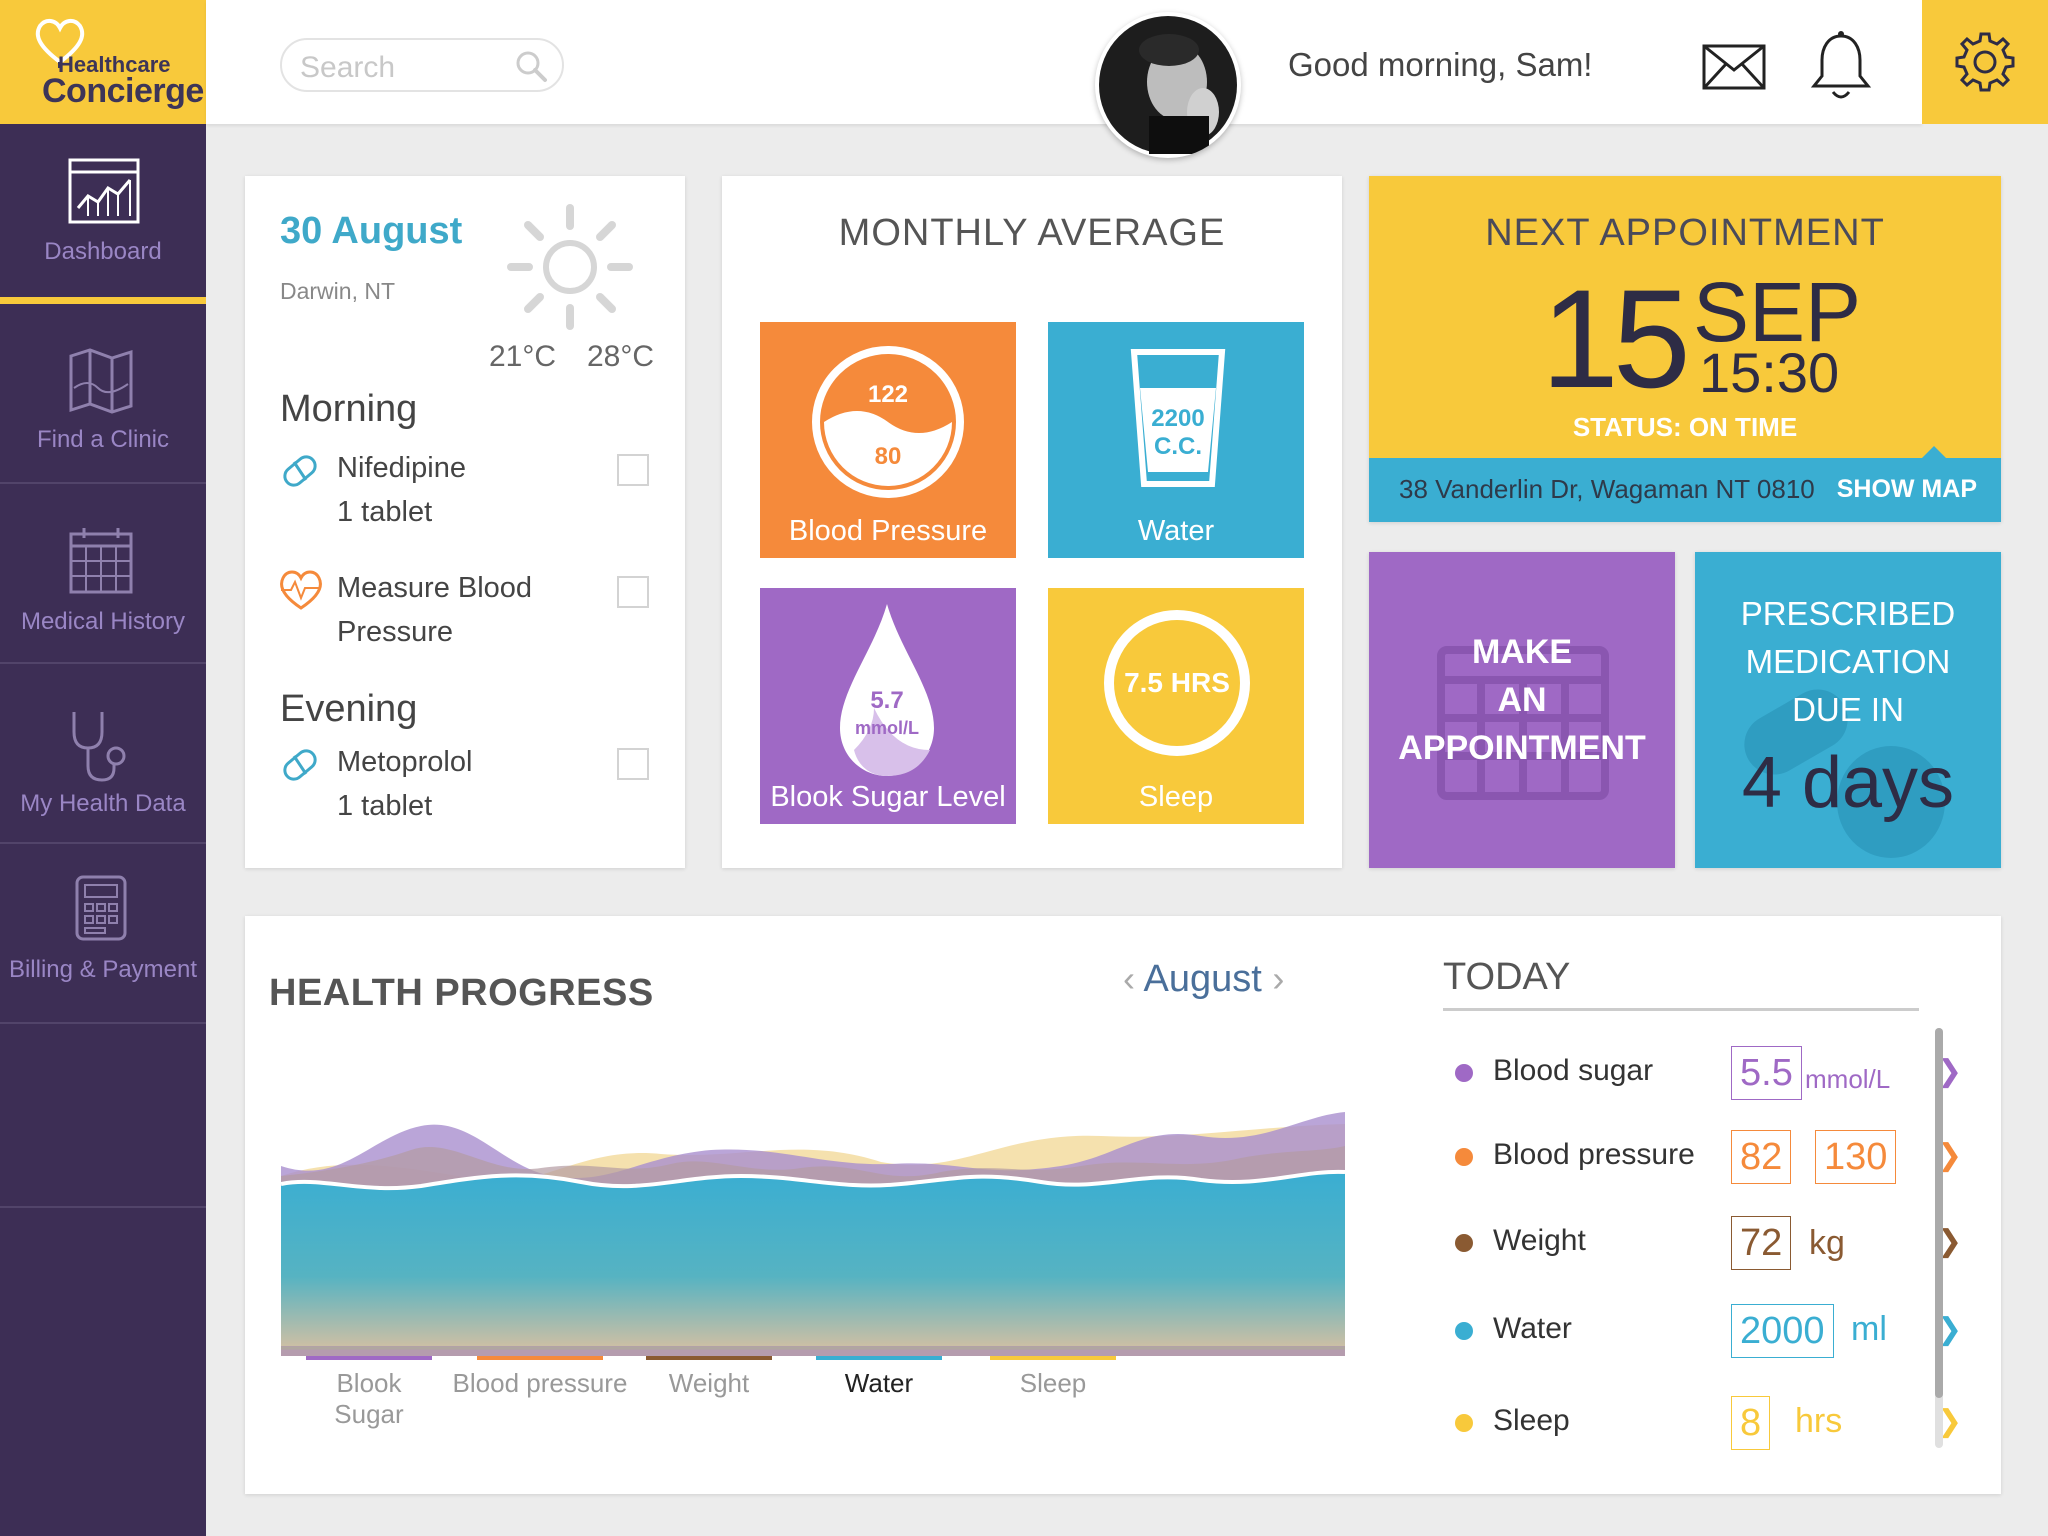 The width and height of the screenshot is (2048, 1536). I want to click on today-row-weight: Weight ❯, so click(1708, 1243).